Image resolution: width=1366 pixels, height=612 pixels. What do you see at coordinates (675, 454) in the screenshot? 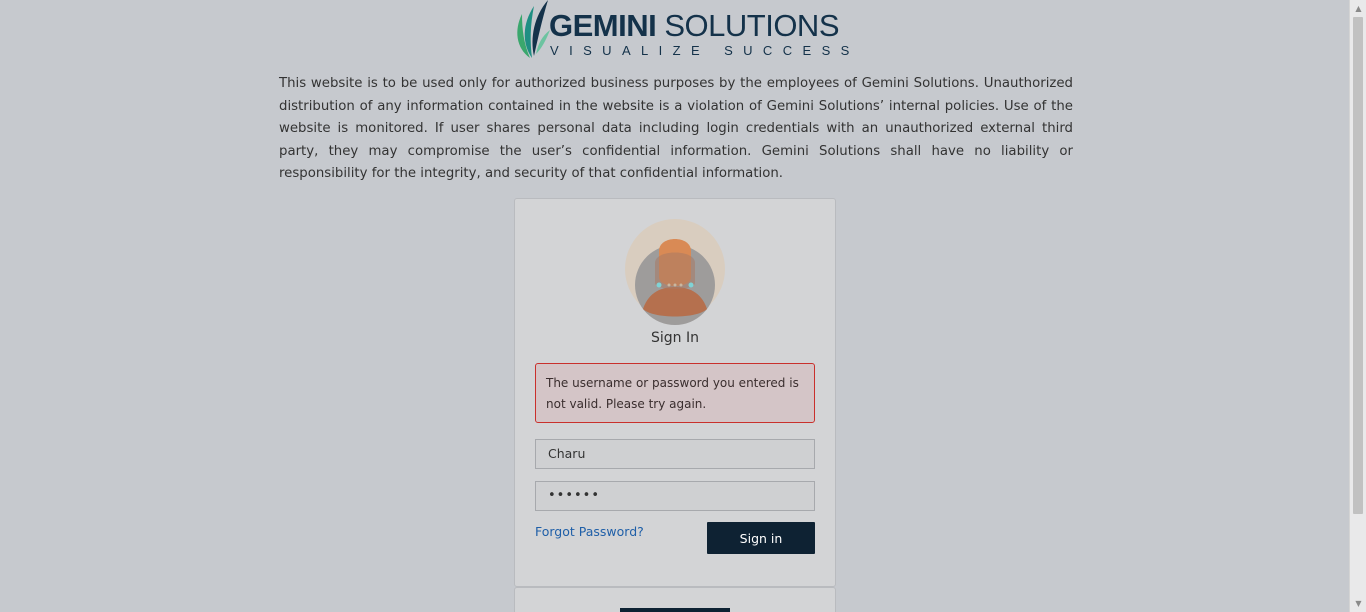
I see `username-input: Charu` at bounding box center [675, 454].